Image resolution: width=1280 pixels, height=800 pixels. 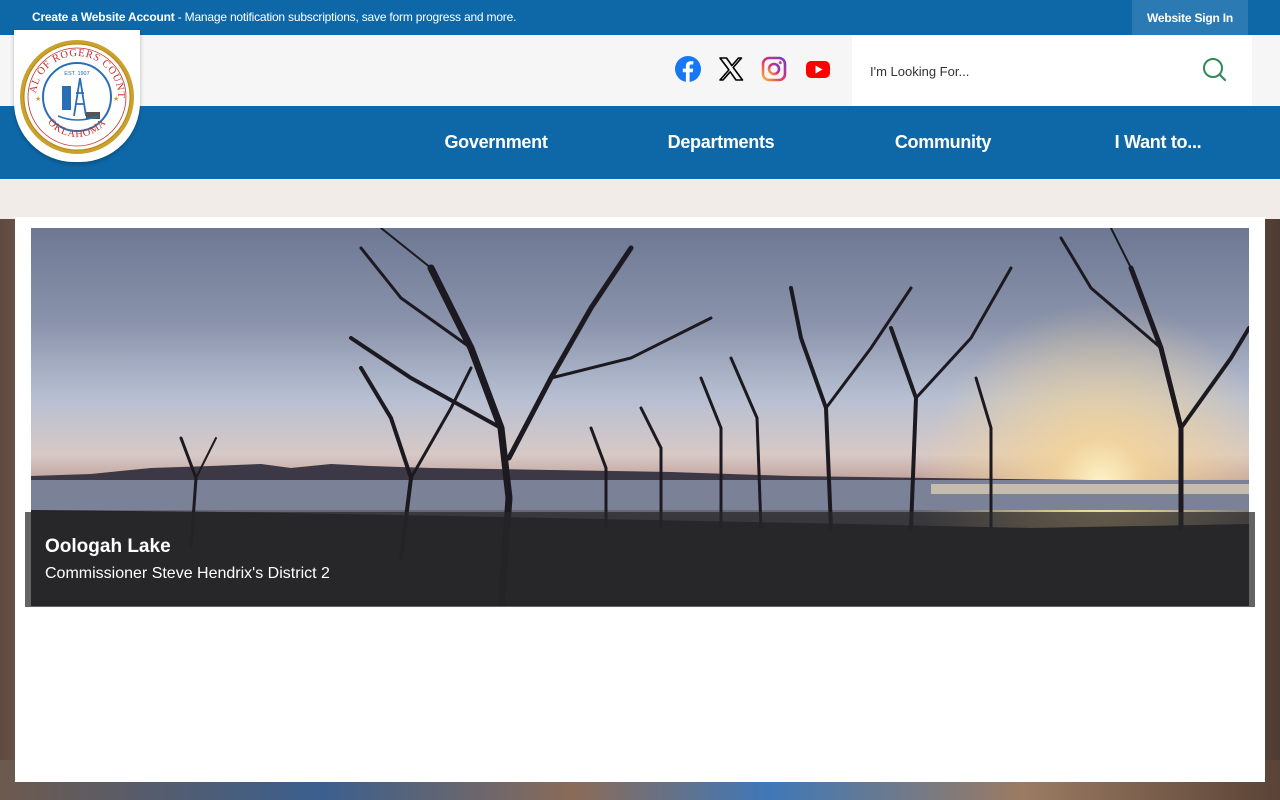 I want to click on youtube-link, so click(x=818, y=69).